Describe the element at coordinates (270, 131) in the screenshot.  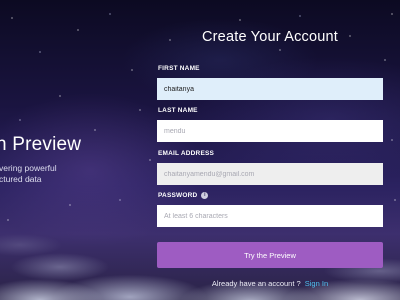
I see `last-name-field` at that location.